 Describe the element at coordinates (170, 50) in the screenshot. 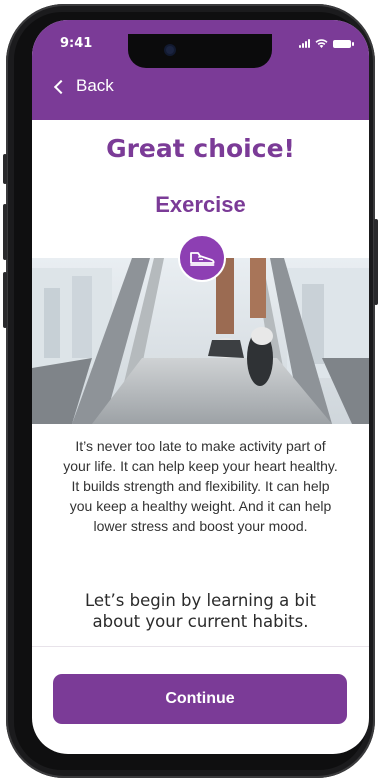

I see `front-camera` at that location.